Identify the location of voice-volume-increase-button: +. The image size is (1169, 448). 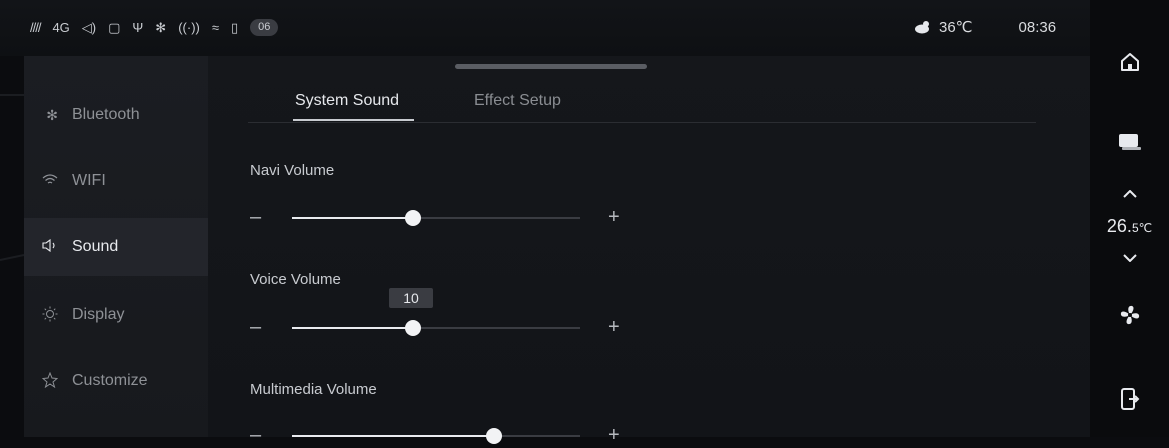
(616, 327).